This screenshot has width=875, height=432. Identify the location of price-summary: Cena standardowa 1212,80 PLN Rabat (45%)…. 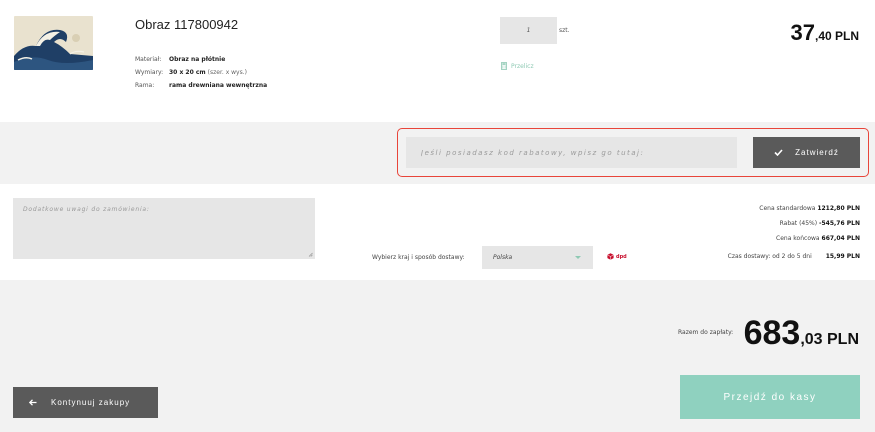
(809, 223).